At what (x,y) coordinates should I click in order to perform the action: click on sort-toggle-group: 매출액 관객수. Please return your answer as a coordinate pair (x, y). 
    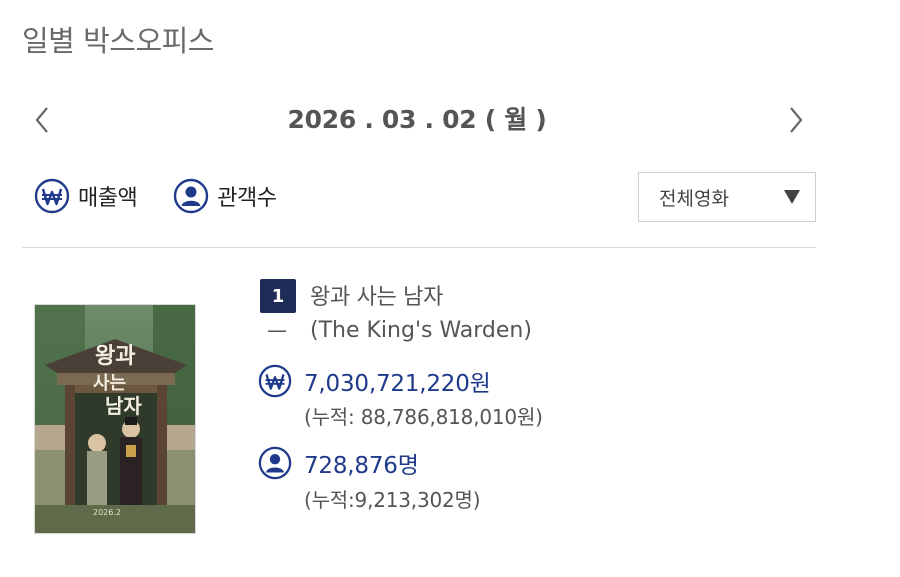
    Looking at the image, I should click on (173, 196).